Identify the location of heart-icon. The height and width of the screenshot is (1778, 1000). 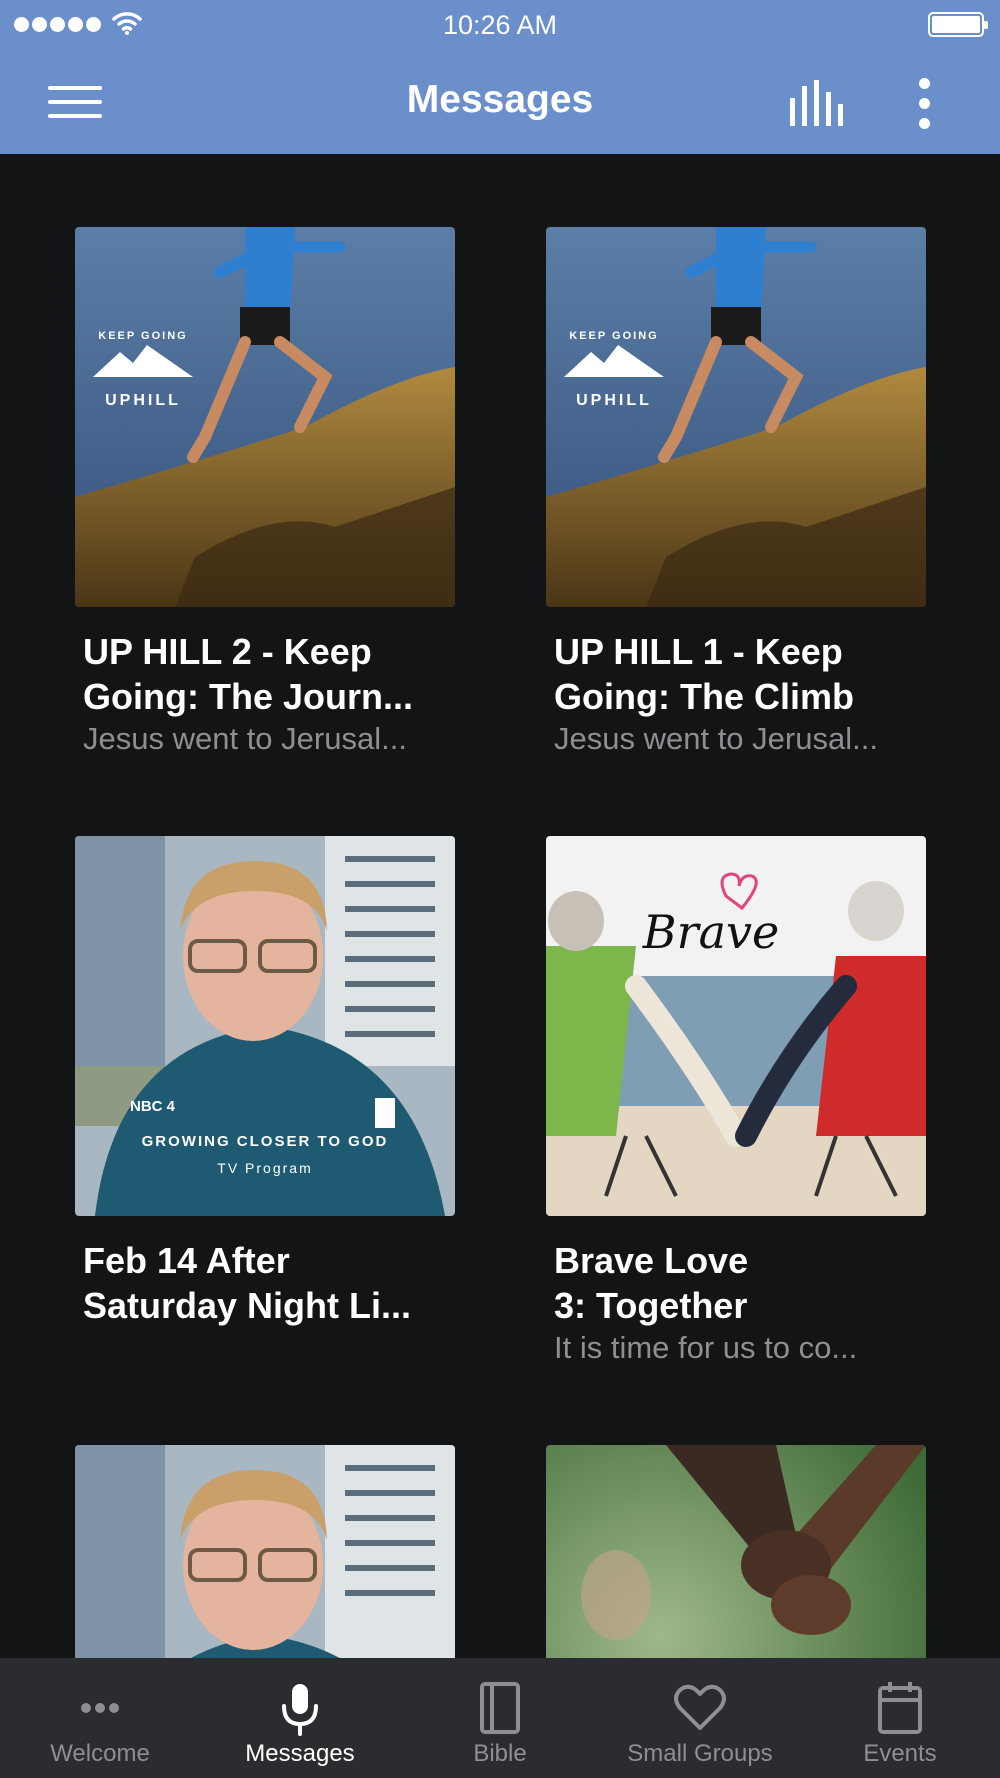
(700, 1707).